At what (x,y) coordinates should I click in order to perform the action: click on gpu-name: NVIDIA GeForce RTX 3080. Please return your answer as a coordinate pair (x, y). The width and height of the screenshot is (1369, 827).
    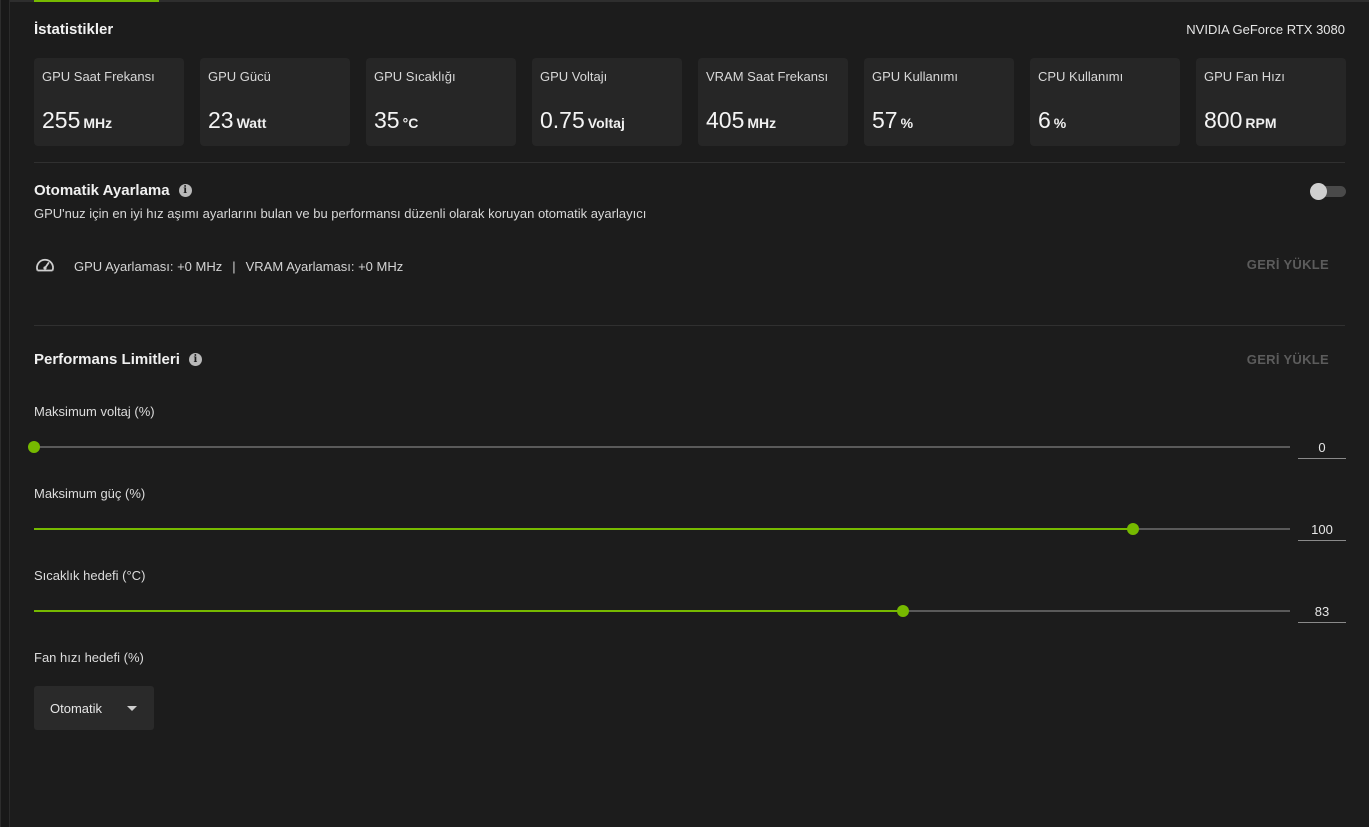
    Looking at the image, I should click on (1265, 29).